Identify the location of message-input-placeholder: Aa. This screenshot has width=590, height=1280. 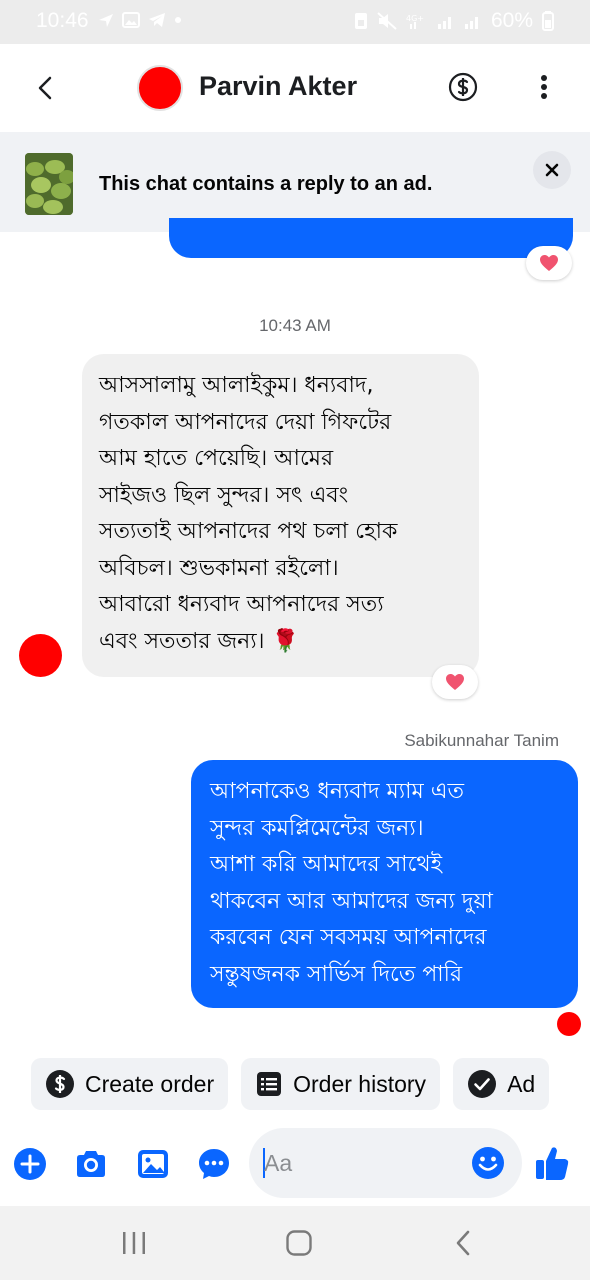
(278, 1163).